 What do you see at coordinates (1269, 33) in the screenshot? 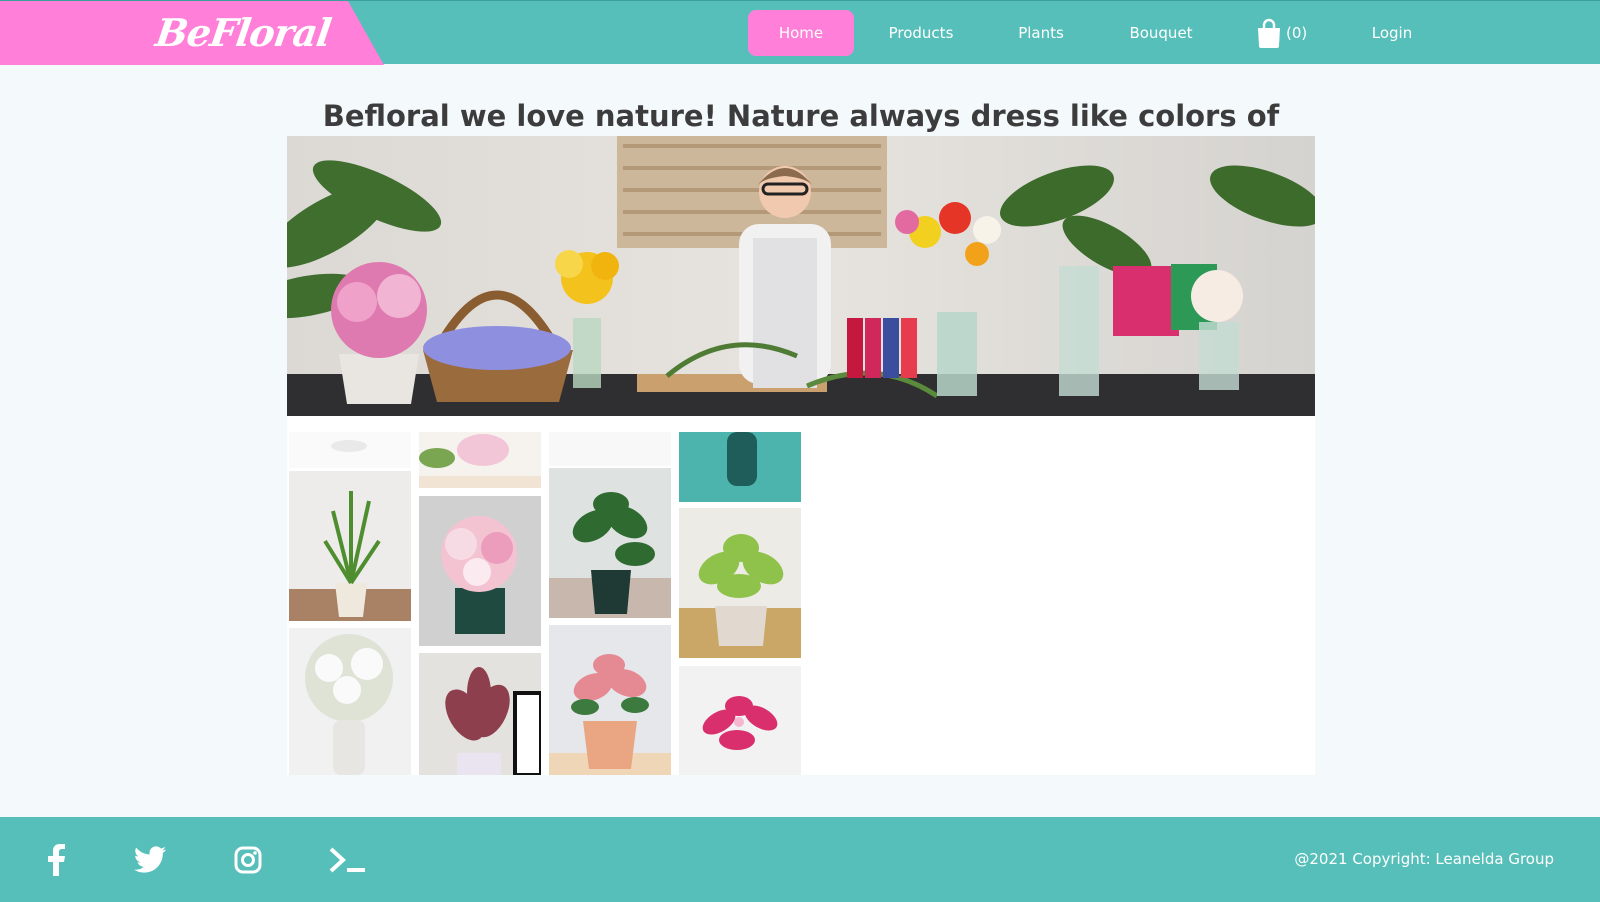
I see `shopping-bag-icon` at bounding box center [1269, 33].